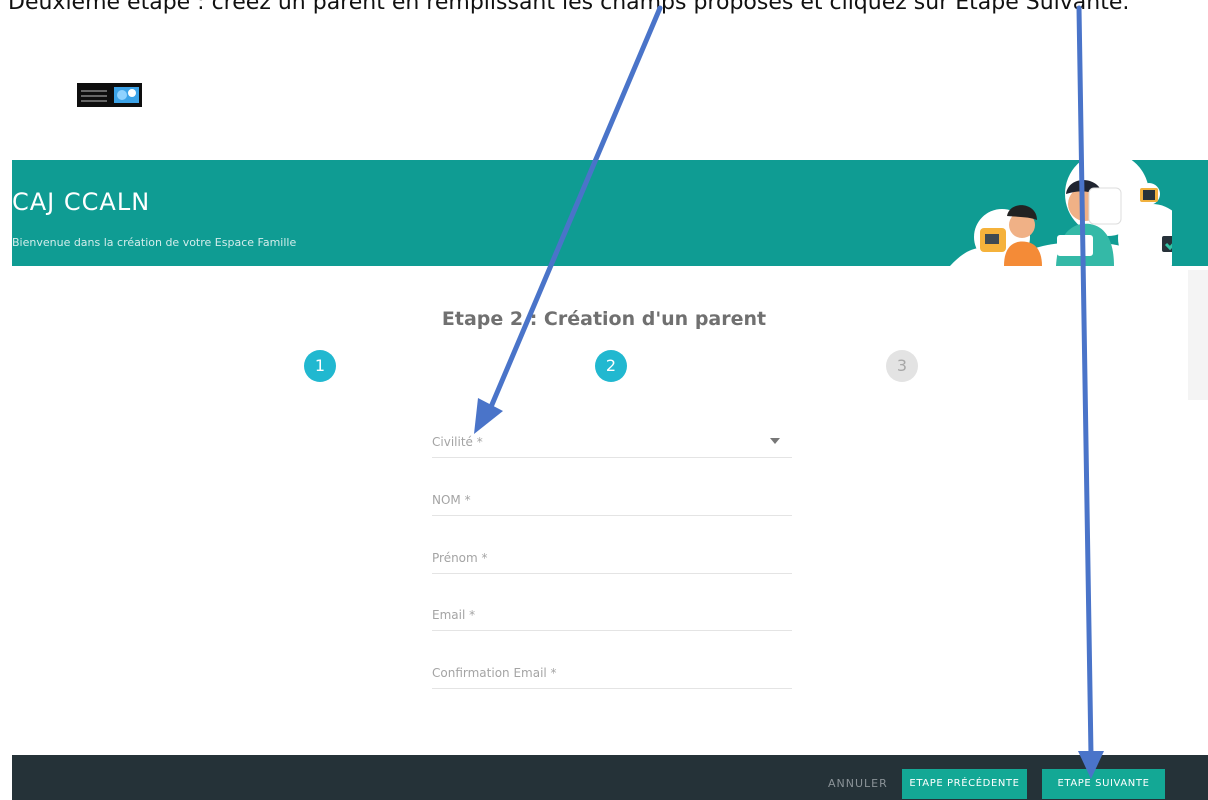 The height and width of the screenshot is (800, 1208). What do you see at coordinates (858, 783) in the screenshot?
I see `cancel-button: ANNULER` at bounding box center [858, 783].